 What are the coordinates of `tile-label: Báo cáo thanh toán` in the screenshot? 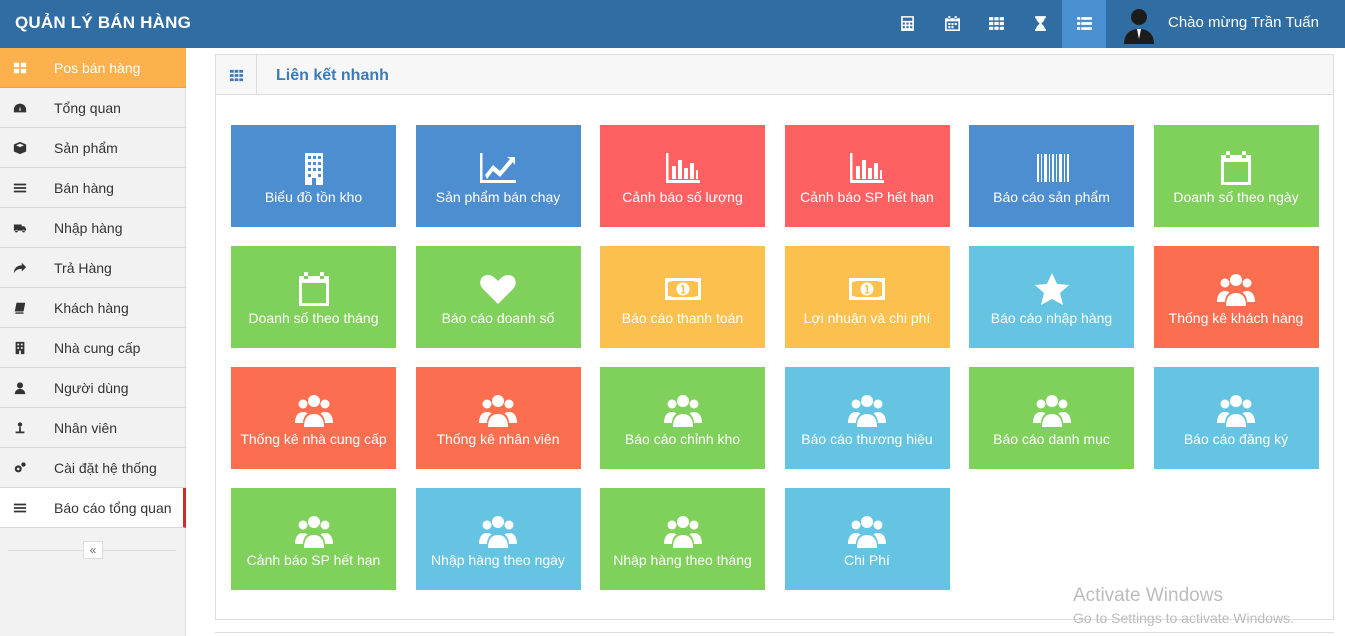 It's located at (682, 318).